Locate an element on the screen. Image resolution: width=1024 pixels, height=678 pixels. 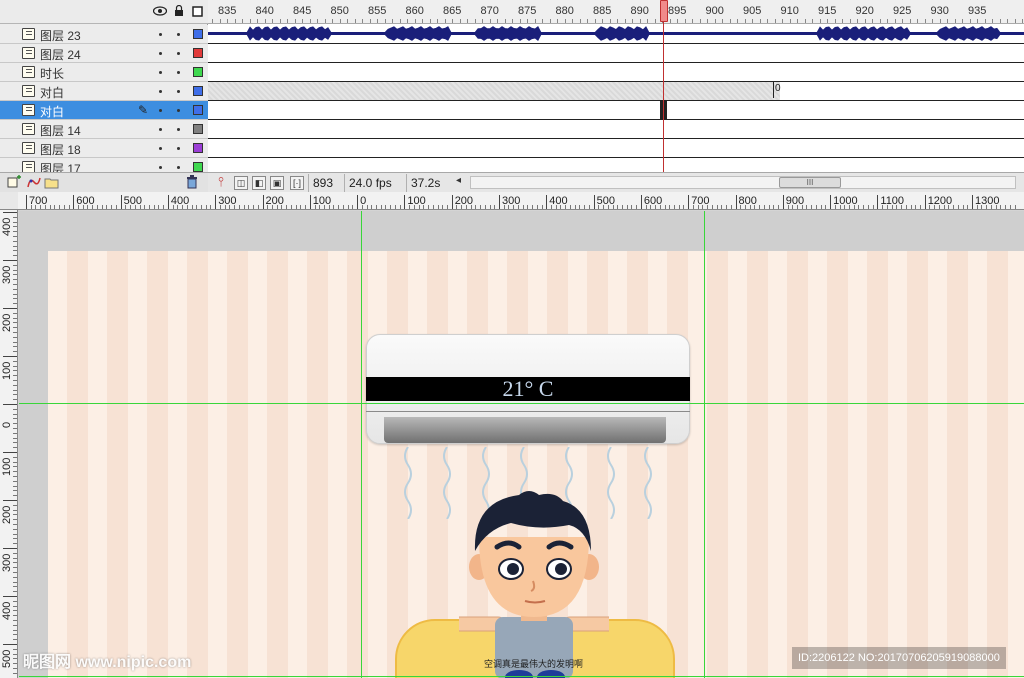
motion-guide-icon is located at coordinates (34, 183).